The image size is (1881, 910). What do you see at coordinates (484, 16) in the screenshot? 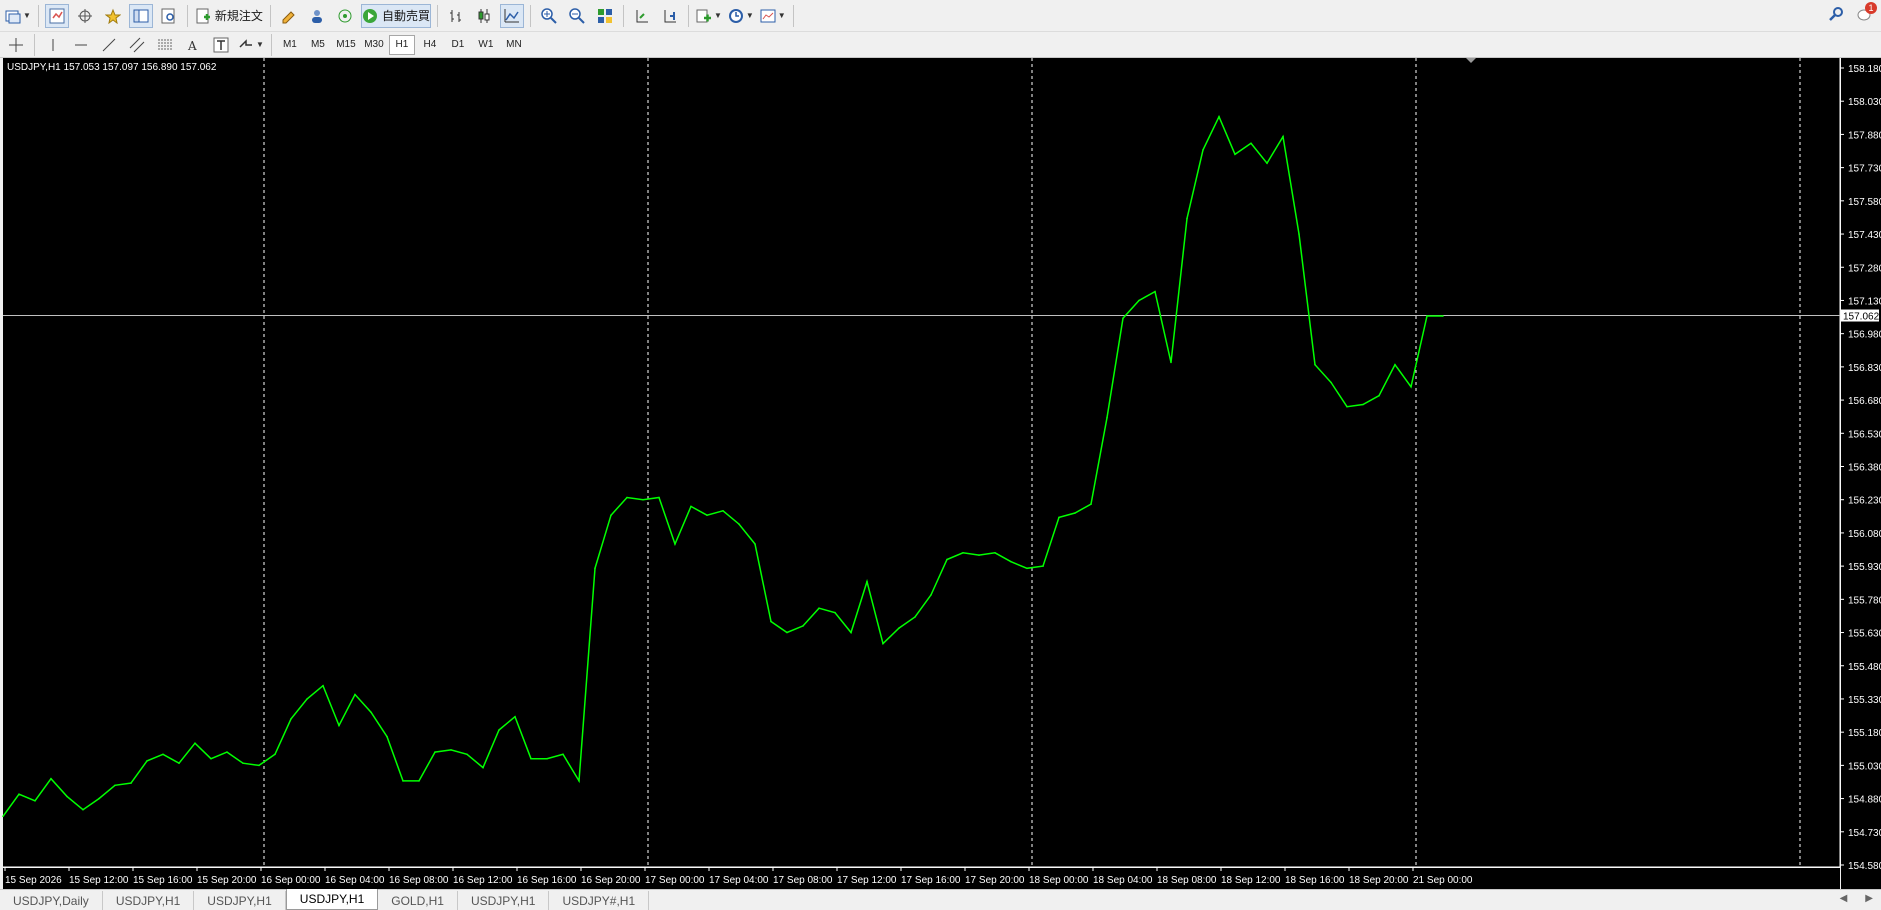
I see `candlestick-button` at bounding box center [484, 16].